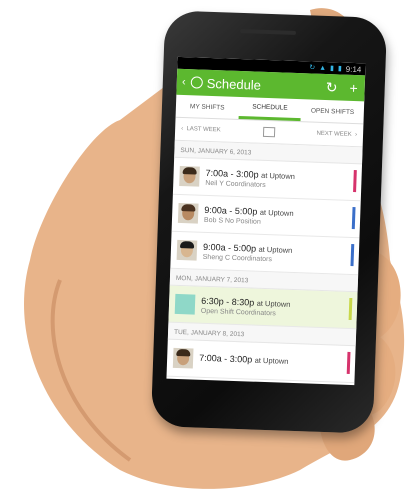 The height and width of the screenshot is (490, 416). I want to click on signal-icon: ▮, so click(332, 69).